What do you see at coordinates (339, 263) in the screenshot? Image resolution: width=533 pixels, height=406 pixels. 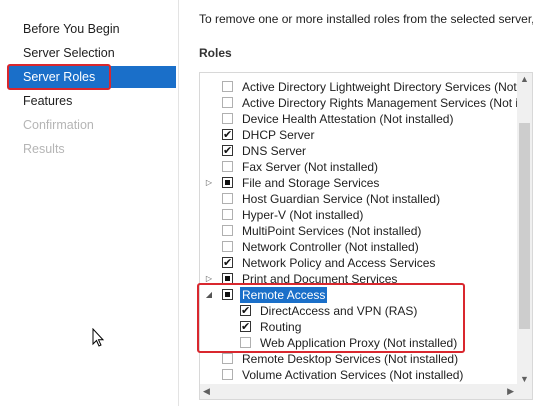 I see `role-label: Network Policy and Access Services` at bounding box center [339, 263].